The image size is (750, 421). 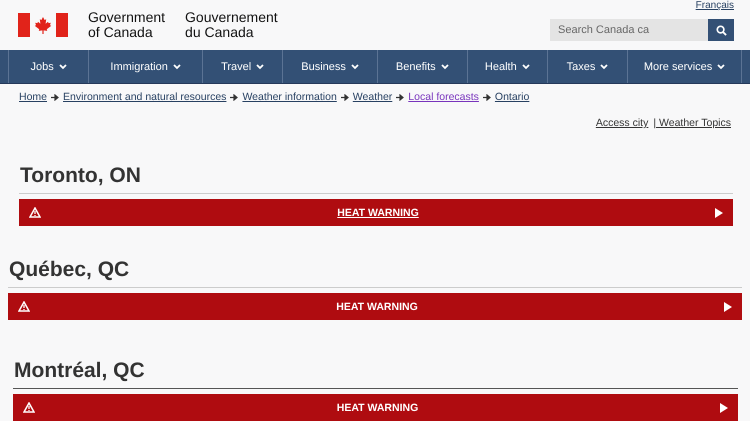 I want to click on nav-menu-item: Business, so click(x=329, y=66).